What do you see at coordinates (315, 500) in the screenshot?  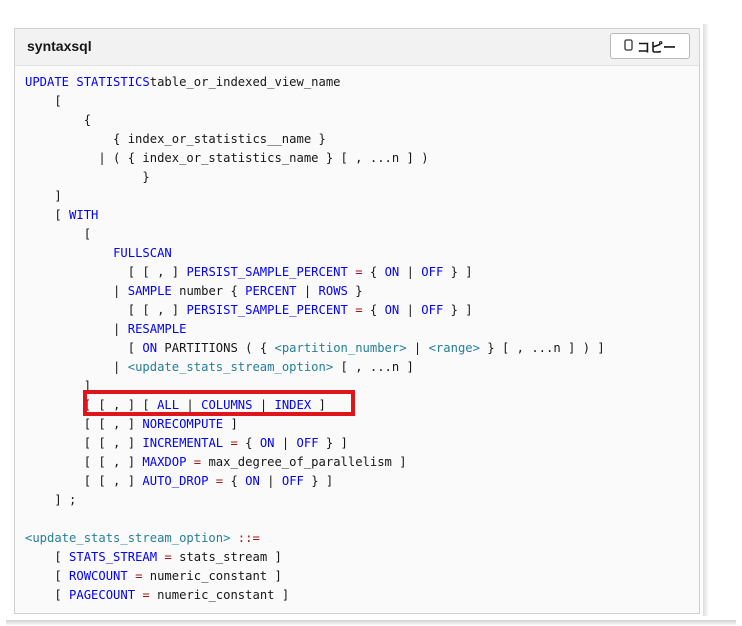 I see `code-line: ] ;` at bounding box center [315, 500].